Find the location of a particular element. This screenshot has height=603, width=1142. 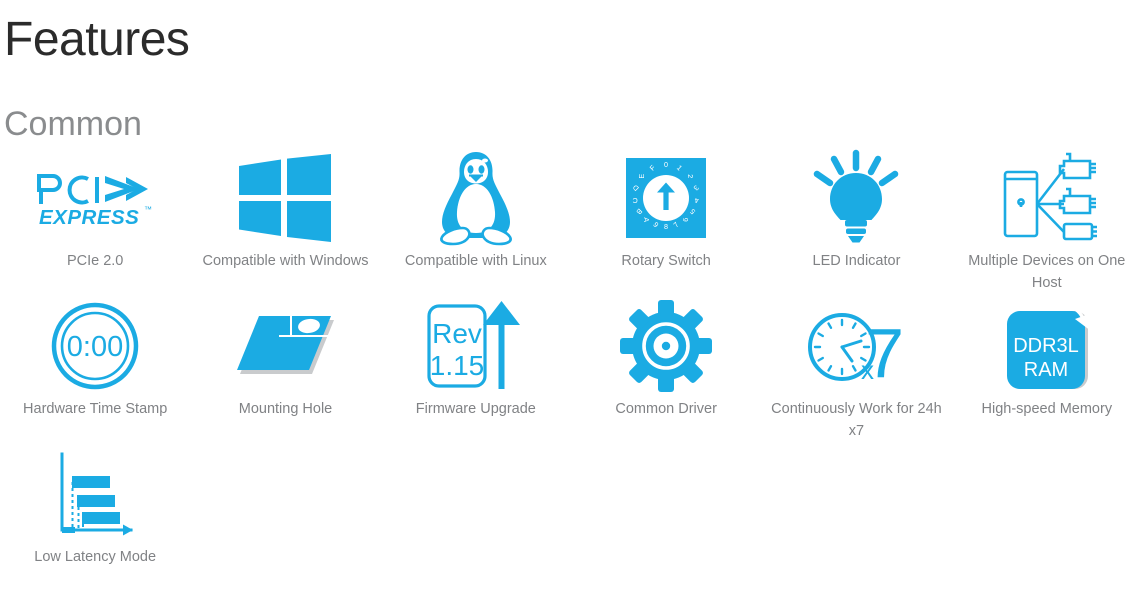

svg-text: 0 is located at coordinates (666, 164).